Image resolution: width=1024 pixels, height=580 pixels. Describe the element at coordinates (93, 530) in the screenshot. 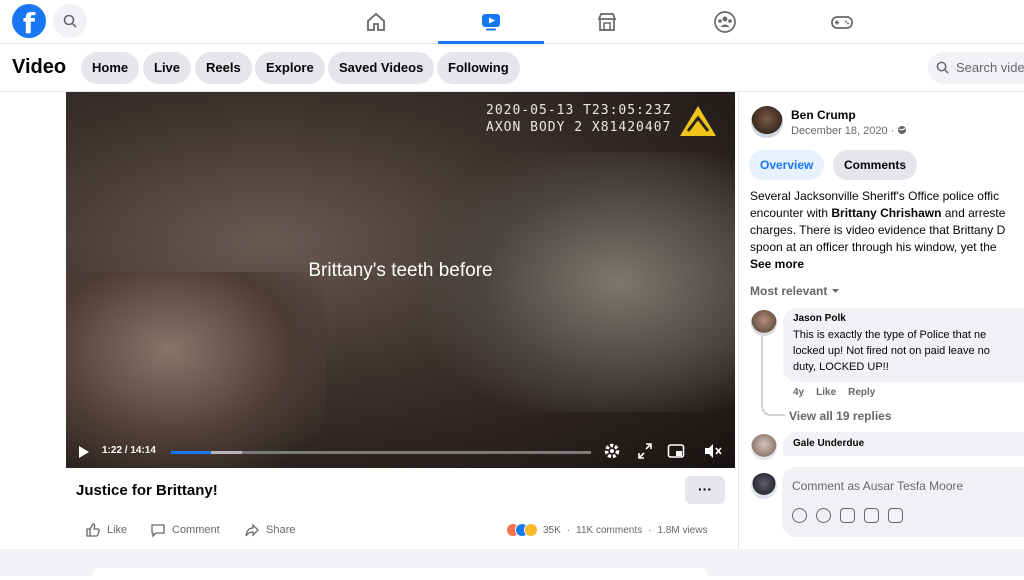

I see `thumbs-up-icon` at that location.